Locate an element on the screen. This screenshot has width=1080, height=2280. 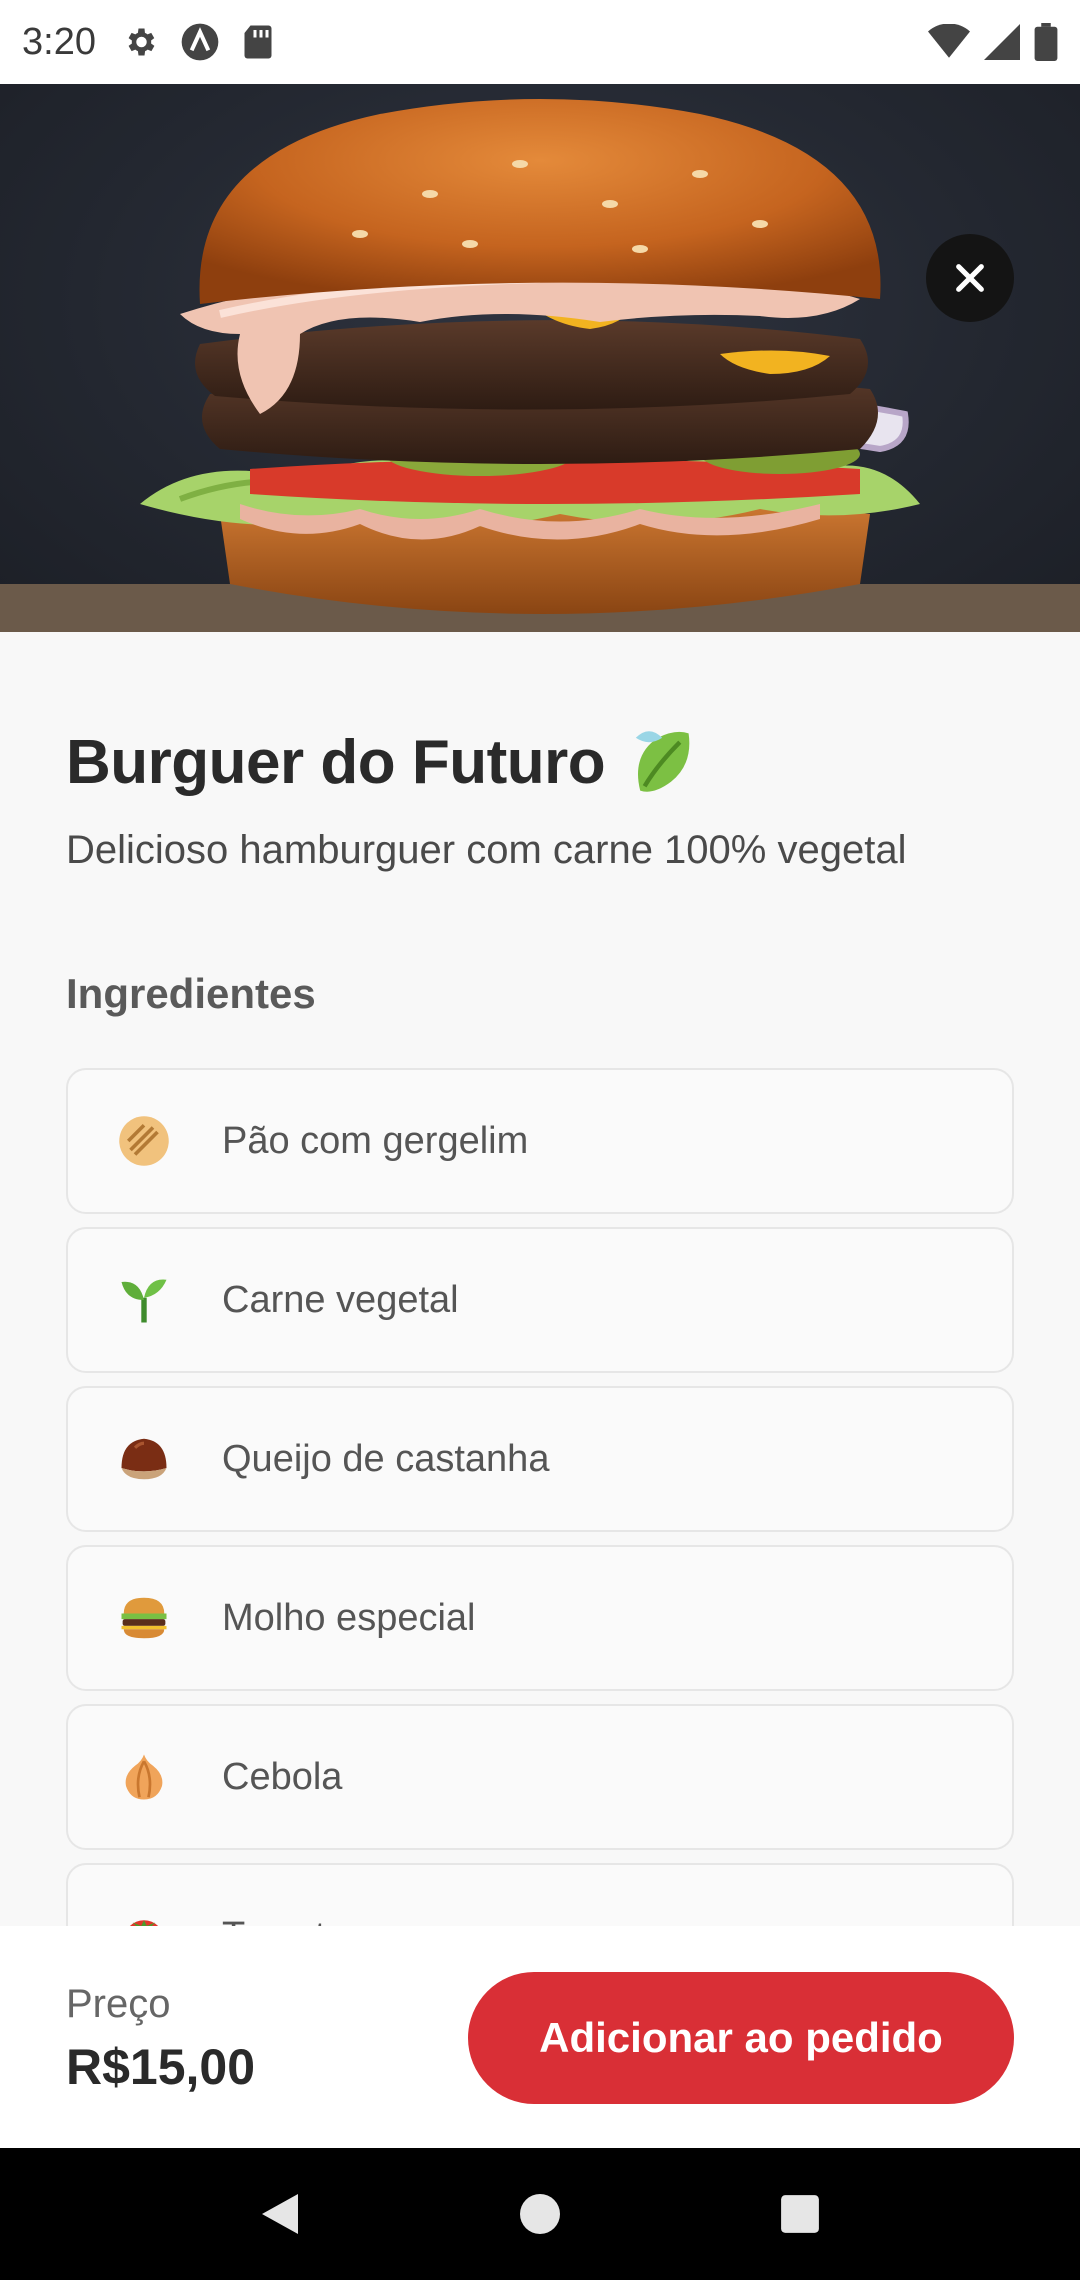
home-button is located at coordinates (540, 2214).